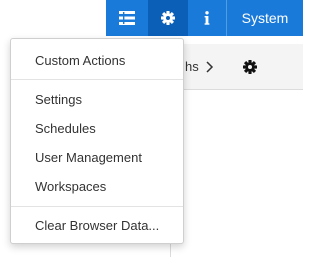 This screenshot has height=257, width=320. I want to click on system-label: System, so click(265, 18).